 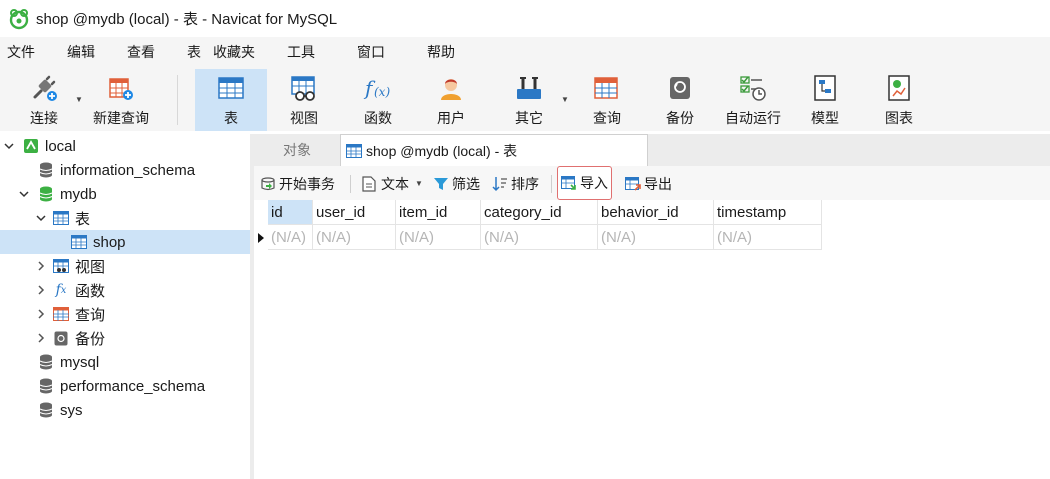 I want to click on tree-label: 备份, so click(x=90, y=339).